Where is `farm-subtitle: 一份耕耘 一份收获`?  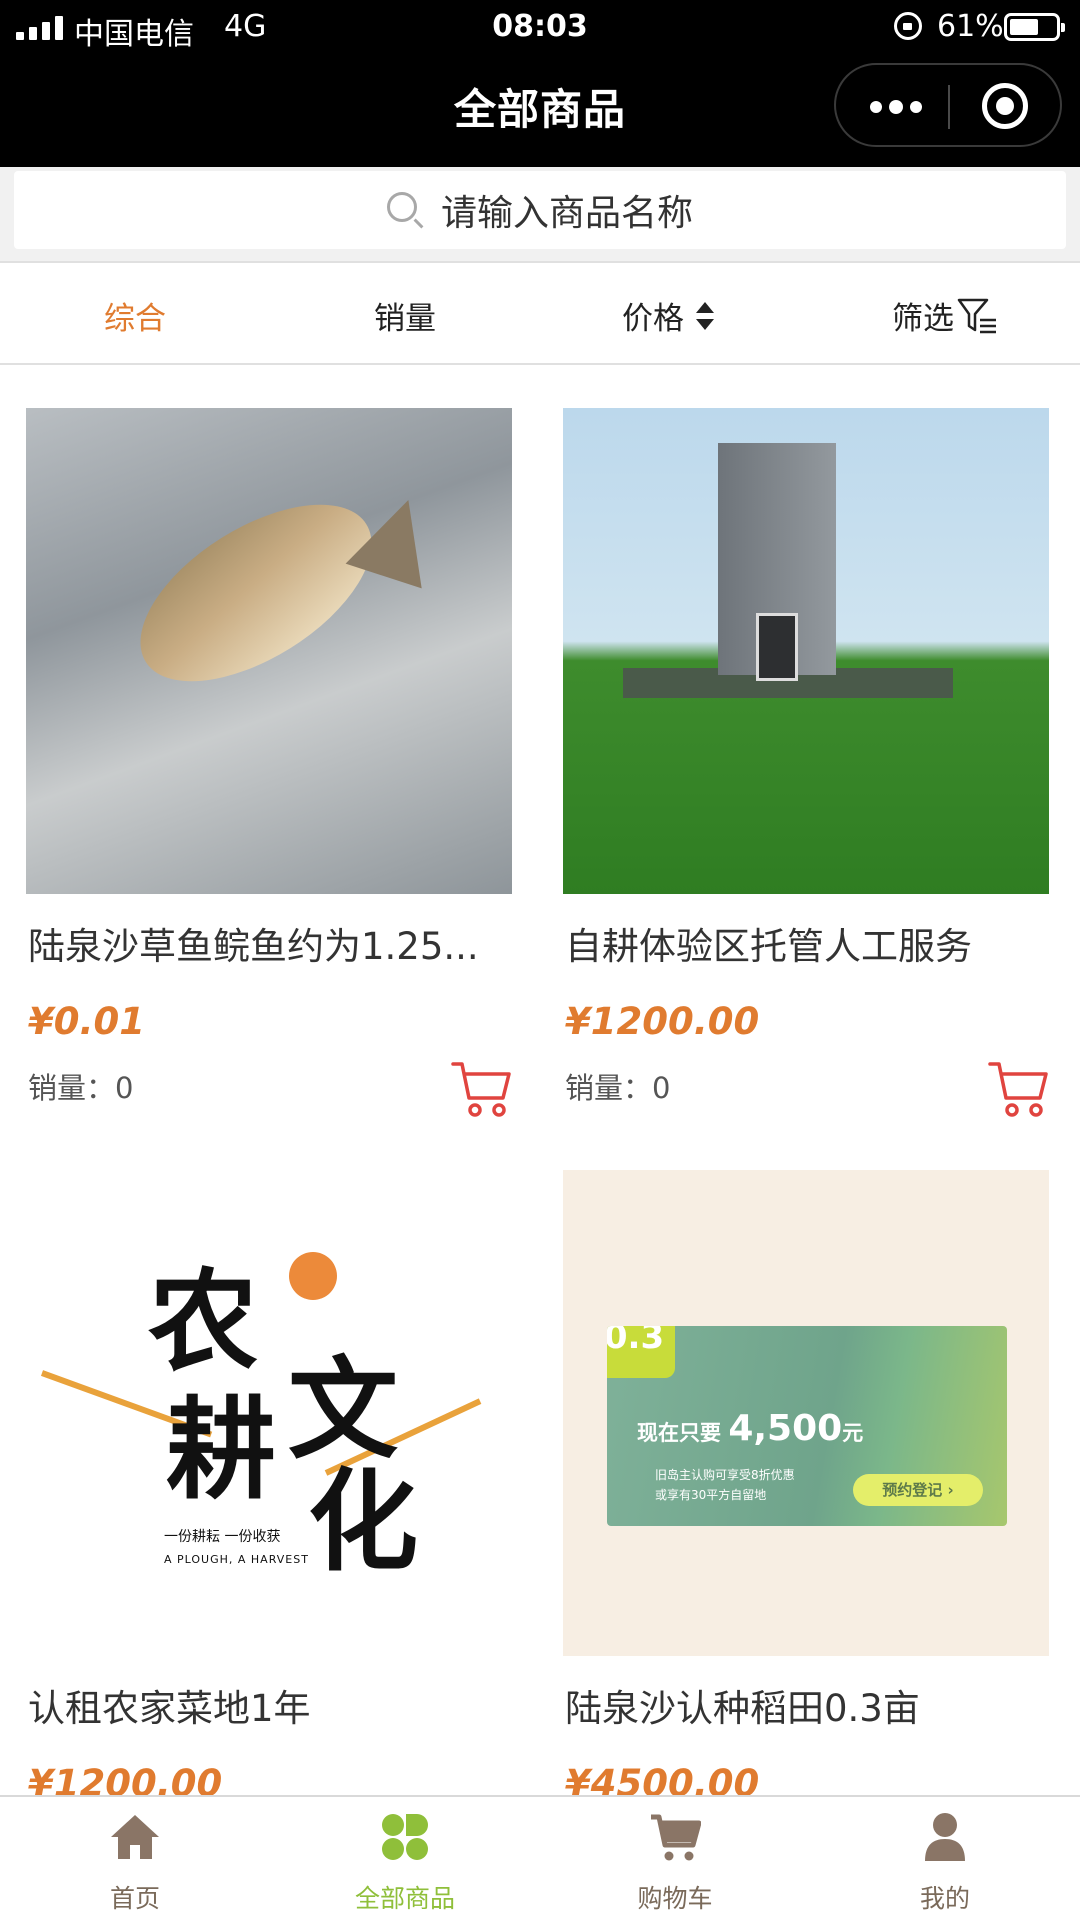
farm-subtitle: 一份耕耘 一份收获 is located at coordinates (222, 1537).